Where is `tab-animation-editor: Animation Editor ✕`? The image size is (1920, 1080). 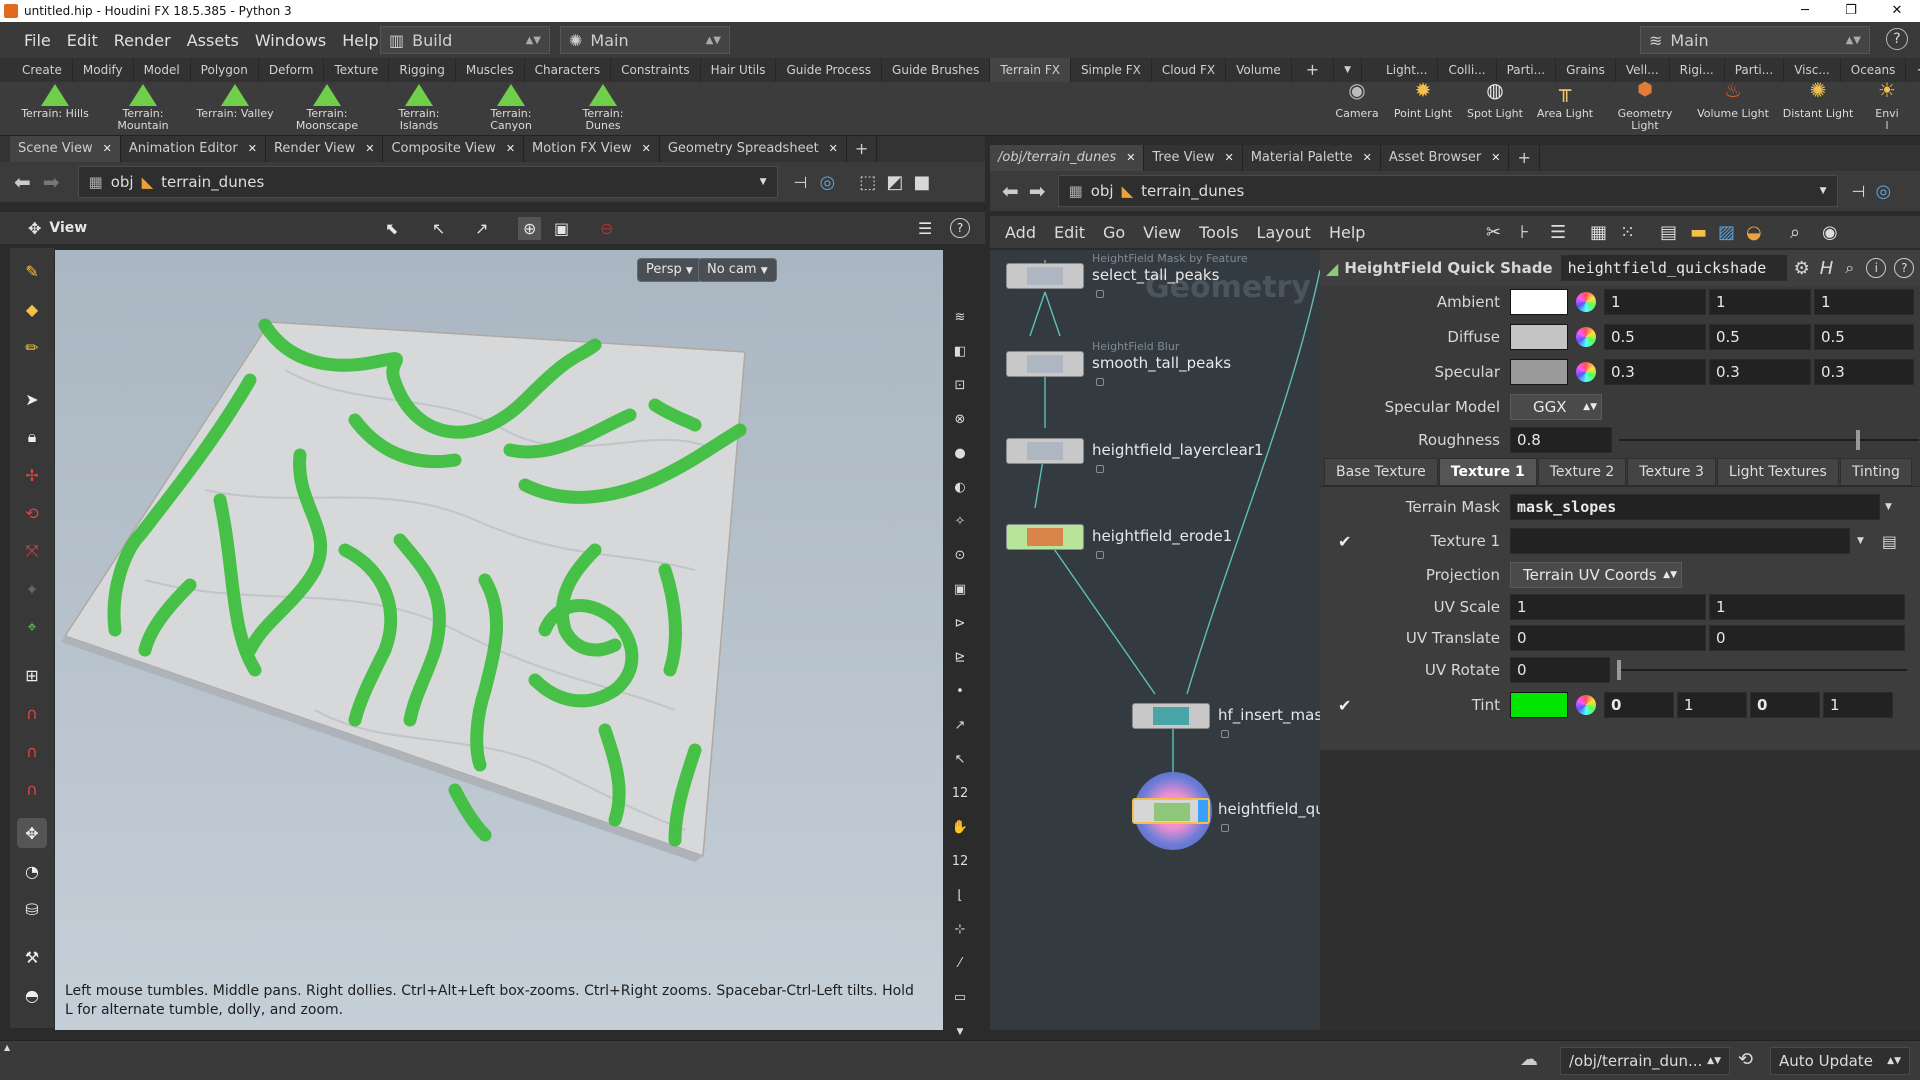 tab-animation-editor: Animation Editor ✕ is located at coordinates (193, 149).